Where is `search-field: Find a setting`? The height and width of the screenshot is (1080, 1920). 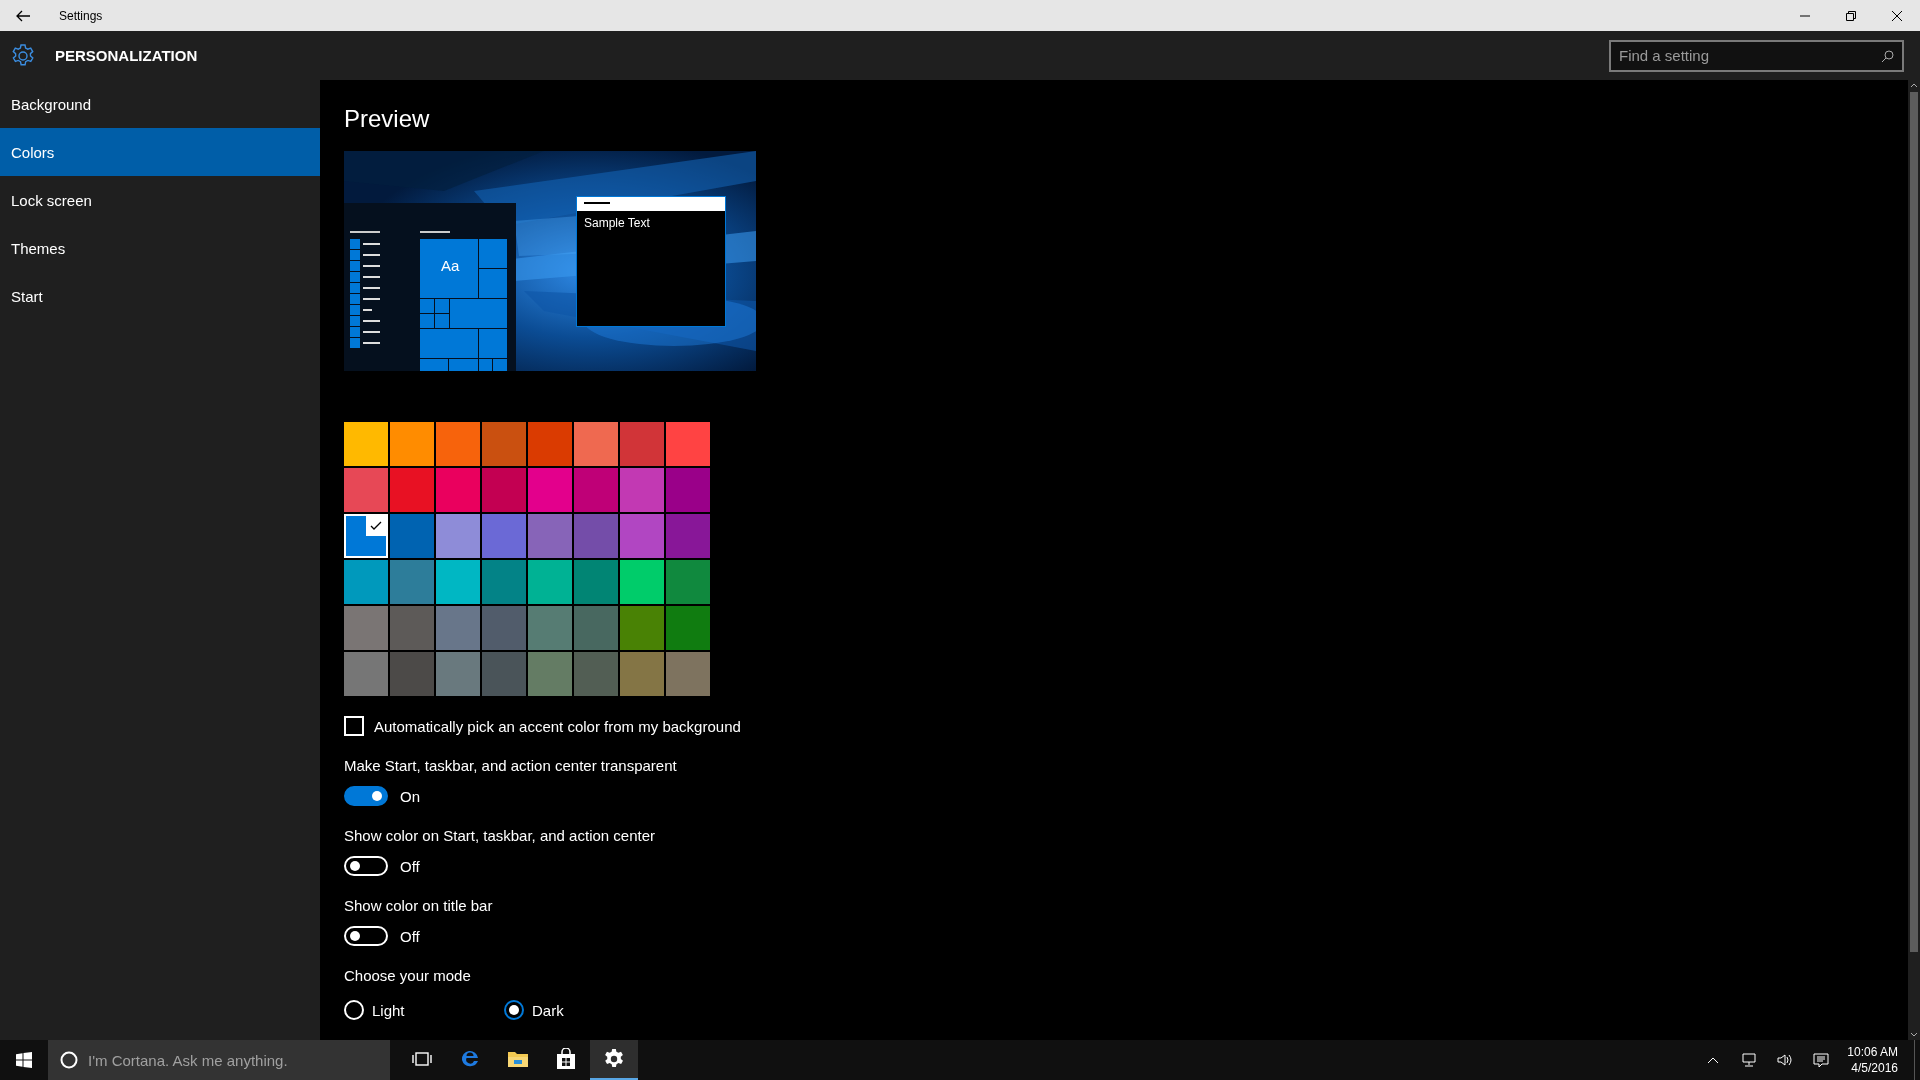
search-field: Find a setting is located at coordinates (1756, 55).